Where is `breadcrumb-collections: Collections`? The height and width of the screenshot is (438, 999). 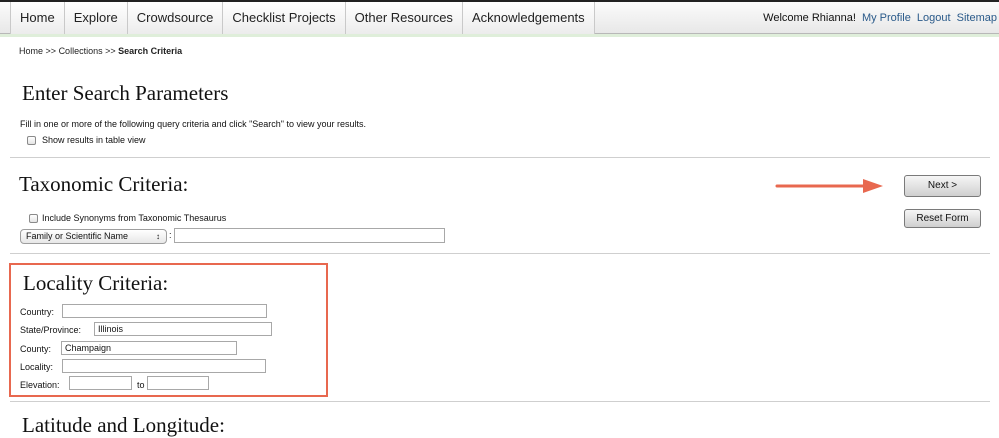 breadcrumb-collections: Collections is located at coordinates (81, 51).